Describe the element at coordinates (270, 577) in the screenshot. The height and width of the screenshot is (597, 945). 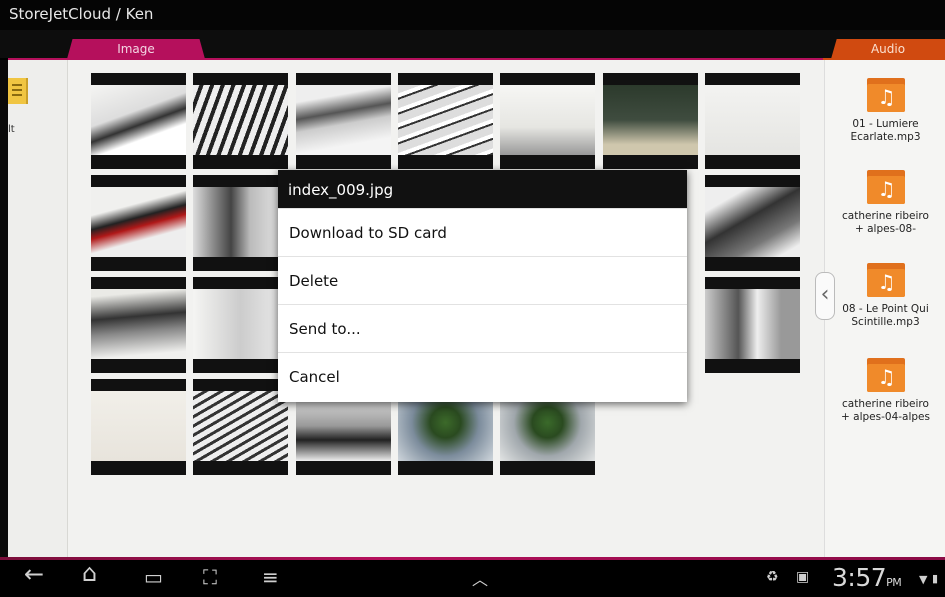
I see `menu-icon: ≡` at that location.